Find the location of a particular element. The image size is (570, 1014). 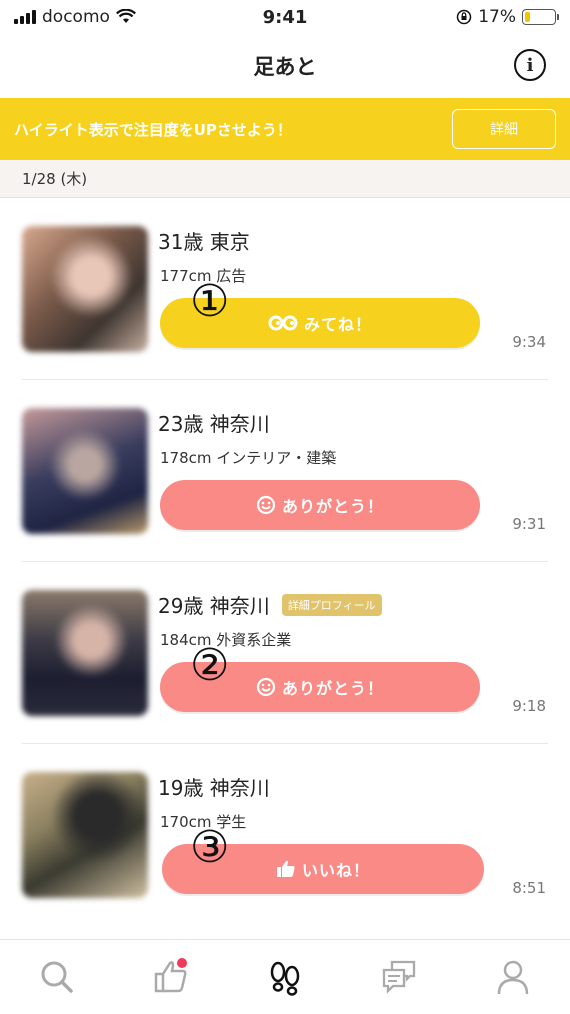

profile-summary: 19歳 神奈川 is located at coordinates (214, 786).